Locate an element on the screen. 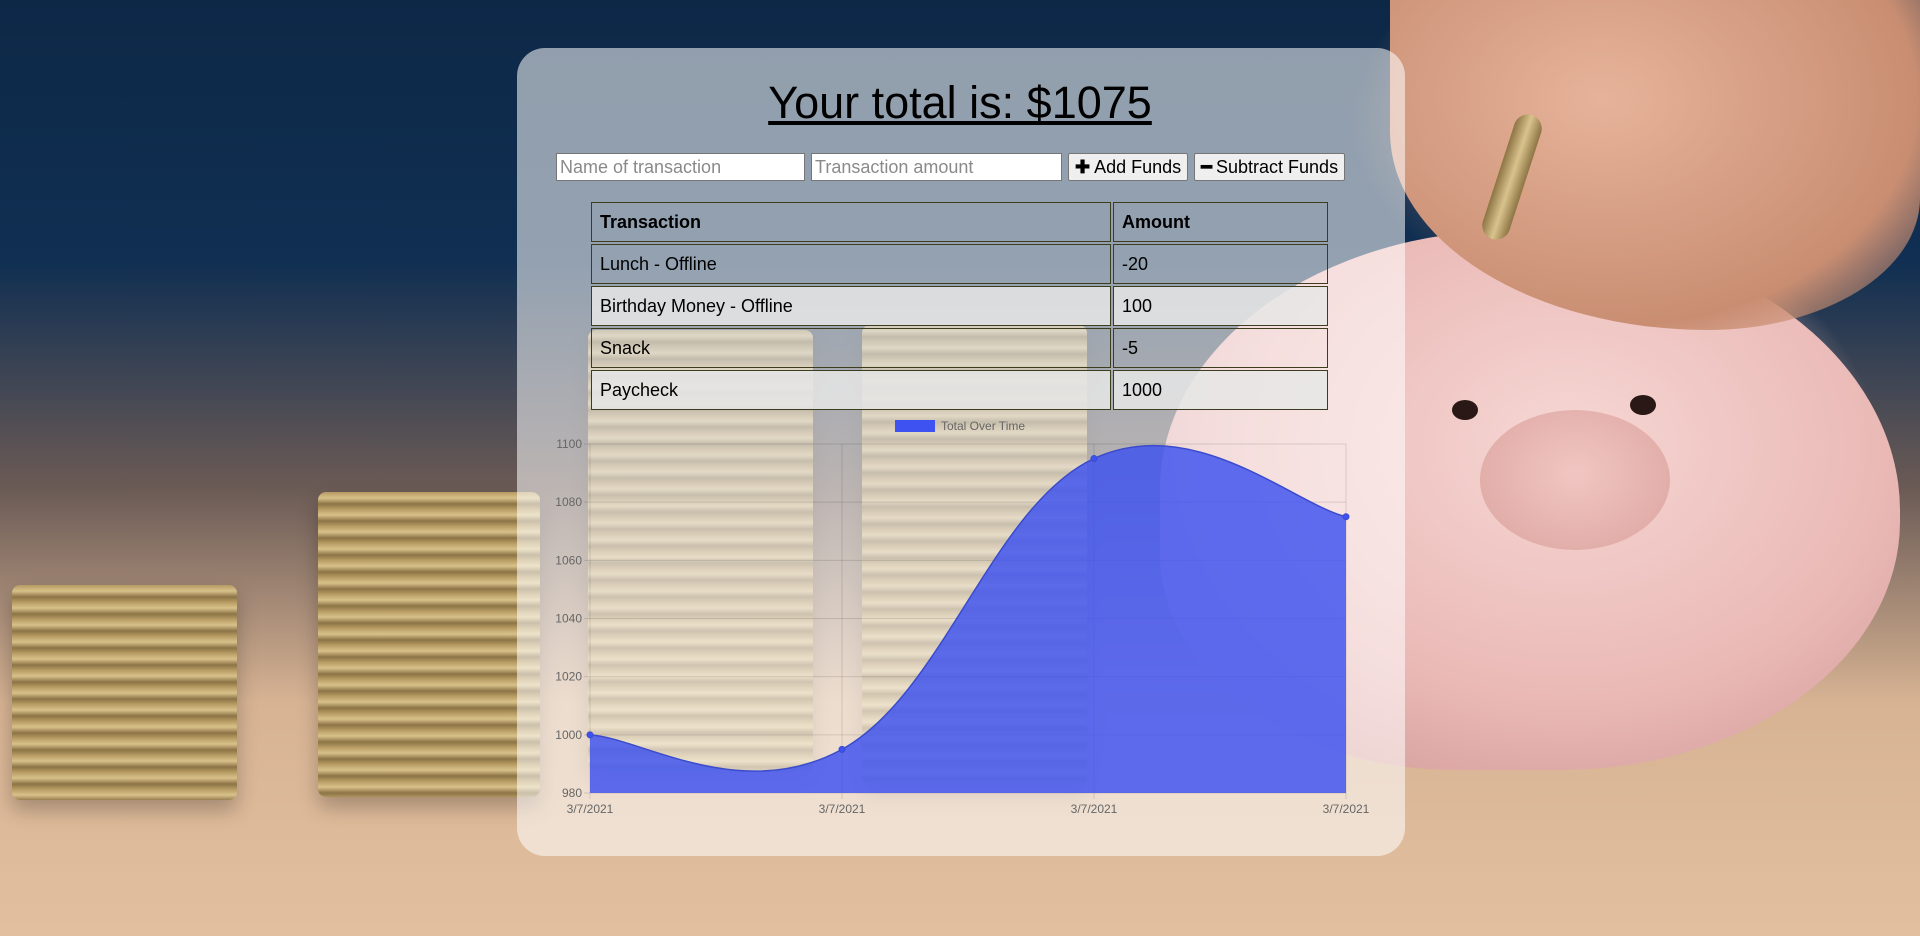  table-row: Lunch - Offline -20 is located at coordinates (959, 264).